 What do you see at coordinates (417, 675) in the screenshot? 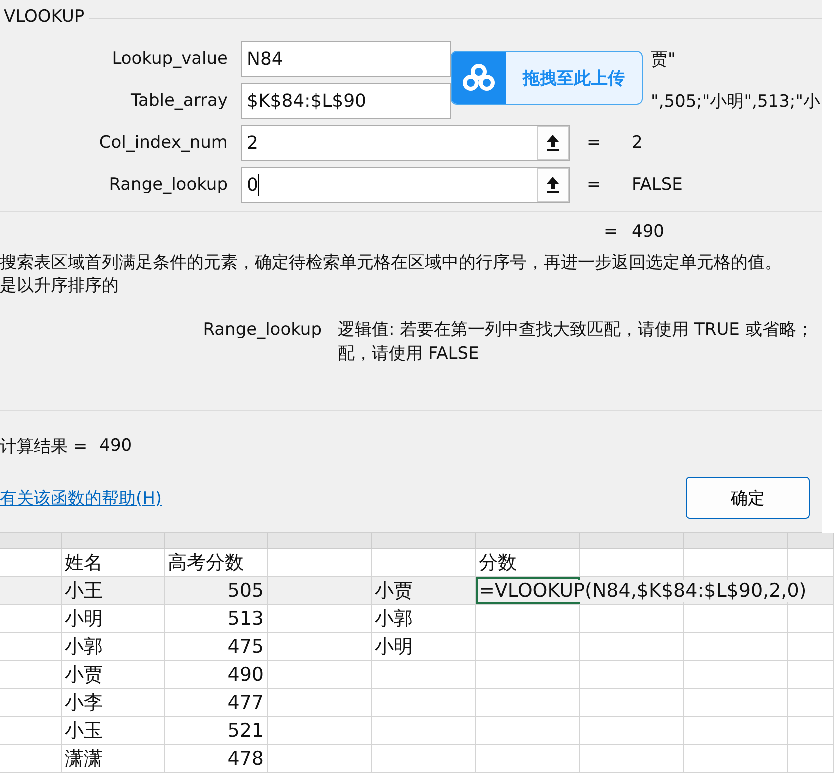
I see `sheet-row: 小贾 490` at bounding box center [417, 675].